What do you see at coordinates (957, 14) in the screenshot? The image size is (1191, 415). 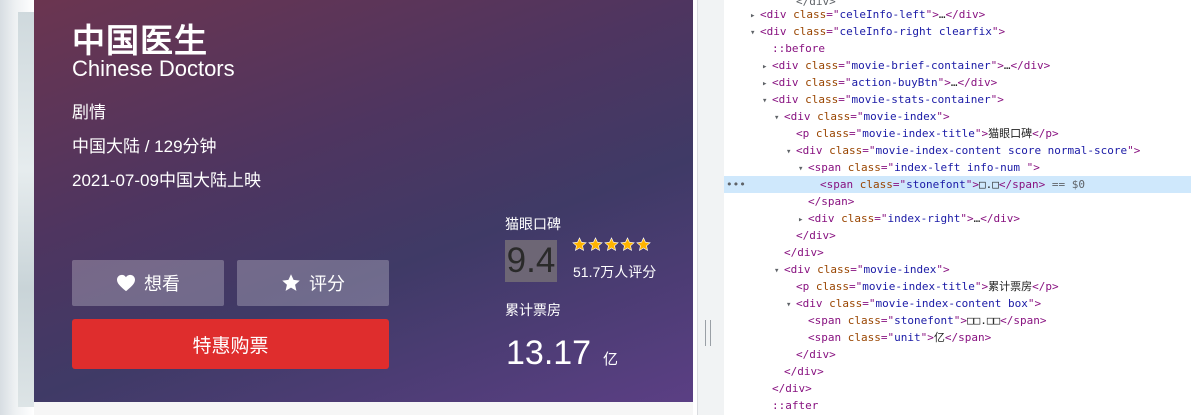 I see `dom-node-row: ▸ <div class="celeInfo-left">…</div>` at bounding box center [957, 14].